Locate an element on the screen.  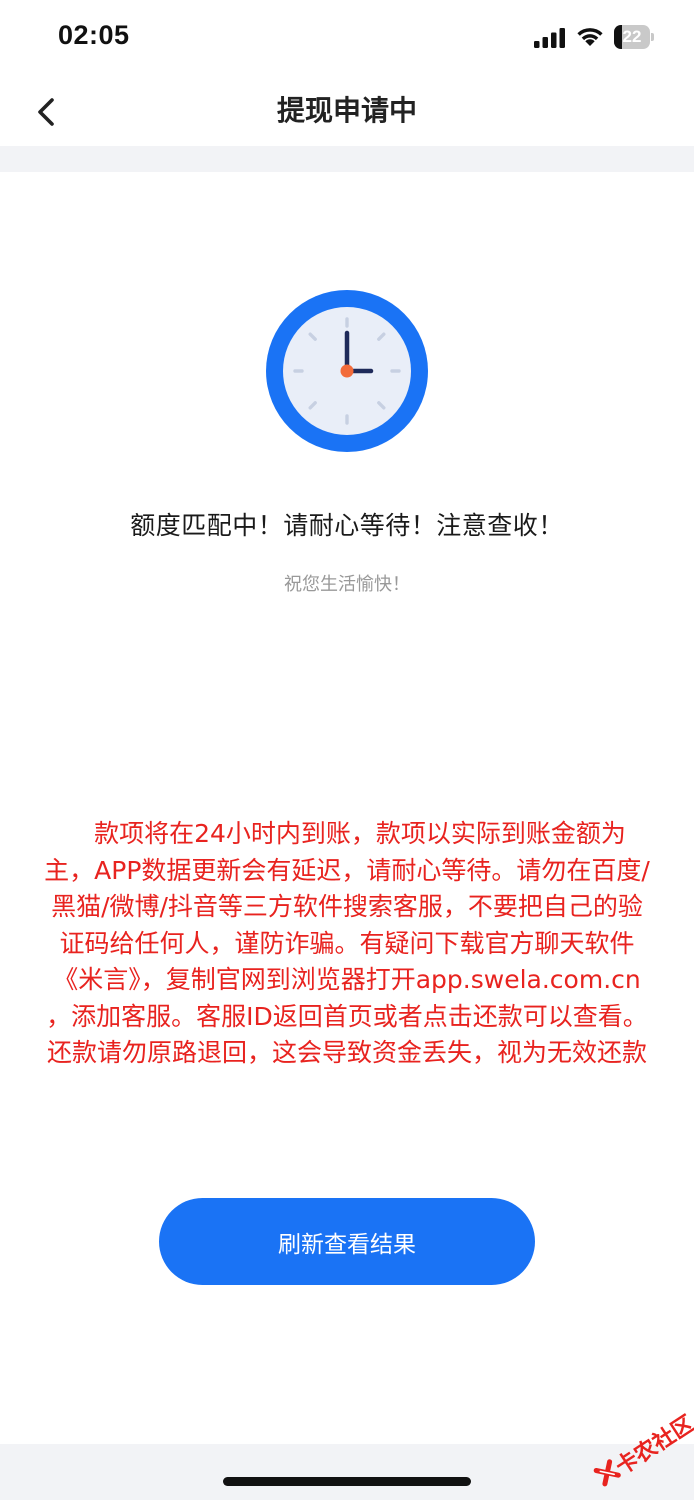
battery-icon: 22 is located at coordinates (634, 37).